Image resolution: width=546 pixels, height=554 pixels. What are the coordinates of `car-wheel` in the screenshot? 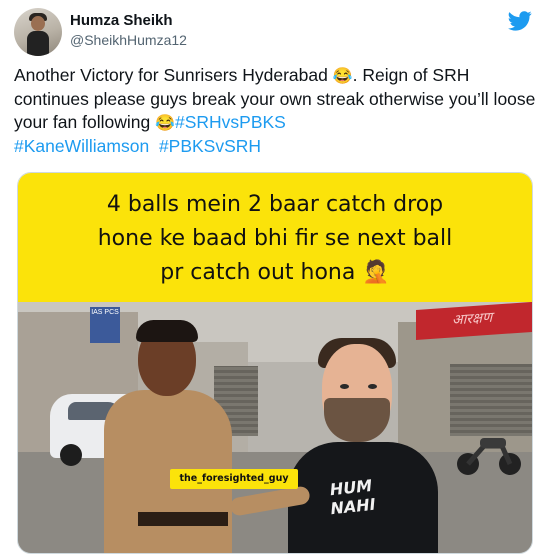 It's located at (71, 455).